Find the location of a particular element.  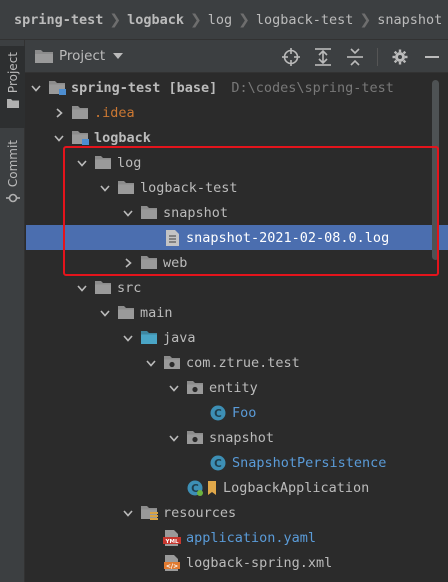

vertical-scrollbar is located at coordinates (435, 170).